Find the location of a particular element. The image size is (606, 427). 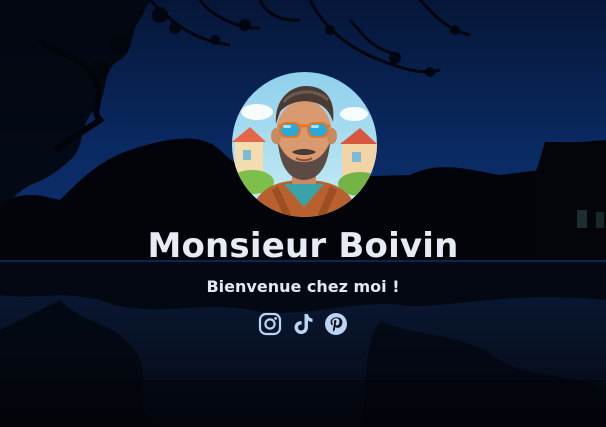

profile-tagline: Bienvenue chez moi ! is located at coordinates (303, 286).